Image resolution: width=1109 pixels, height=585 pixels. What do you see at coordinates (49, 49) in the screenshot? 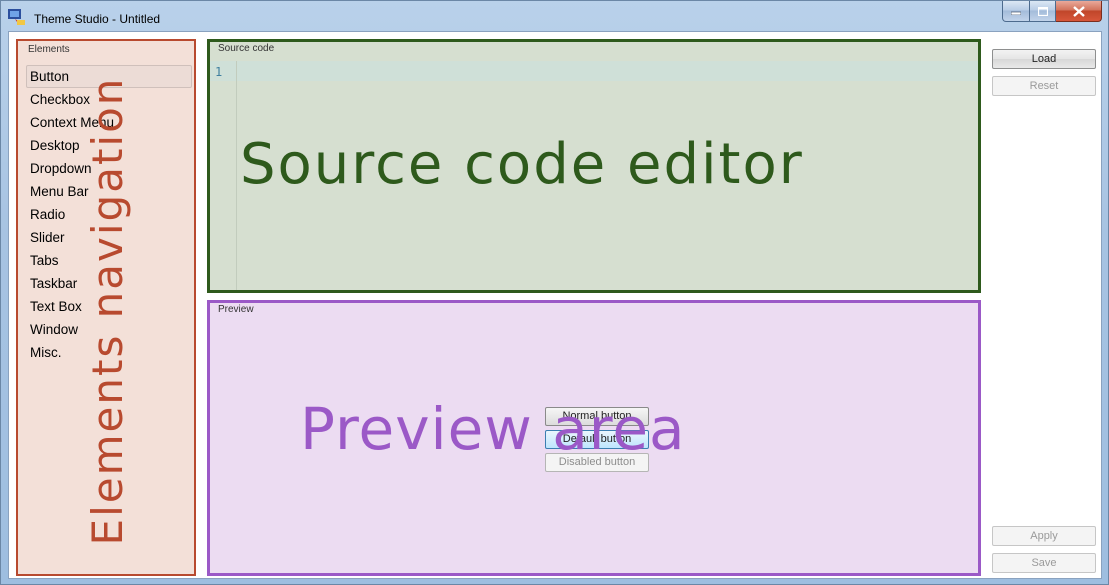
I see `elements-panel-label: Elements` at bounding box center [49, 49].